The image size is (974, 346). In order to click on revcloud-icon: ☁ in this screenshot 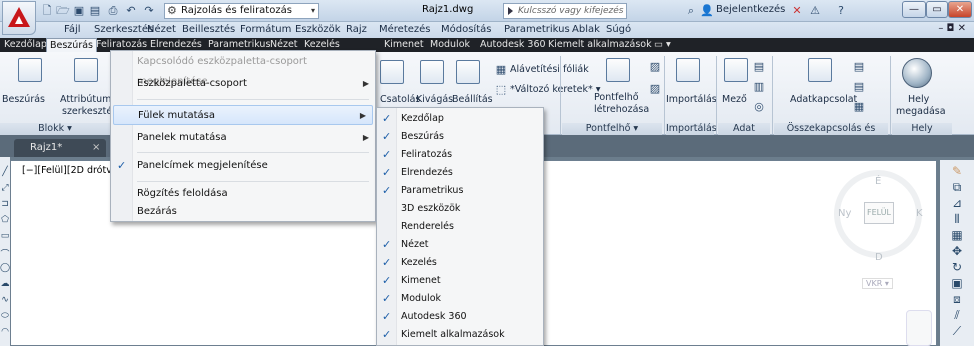, I will do `click(5, 284)`.